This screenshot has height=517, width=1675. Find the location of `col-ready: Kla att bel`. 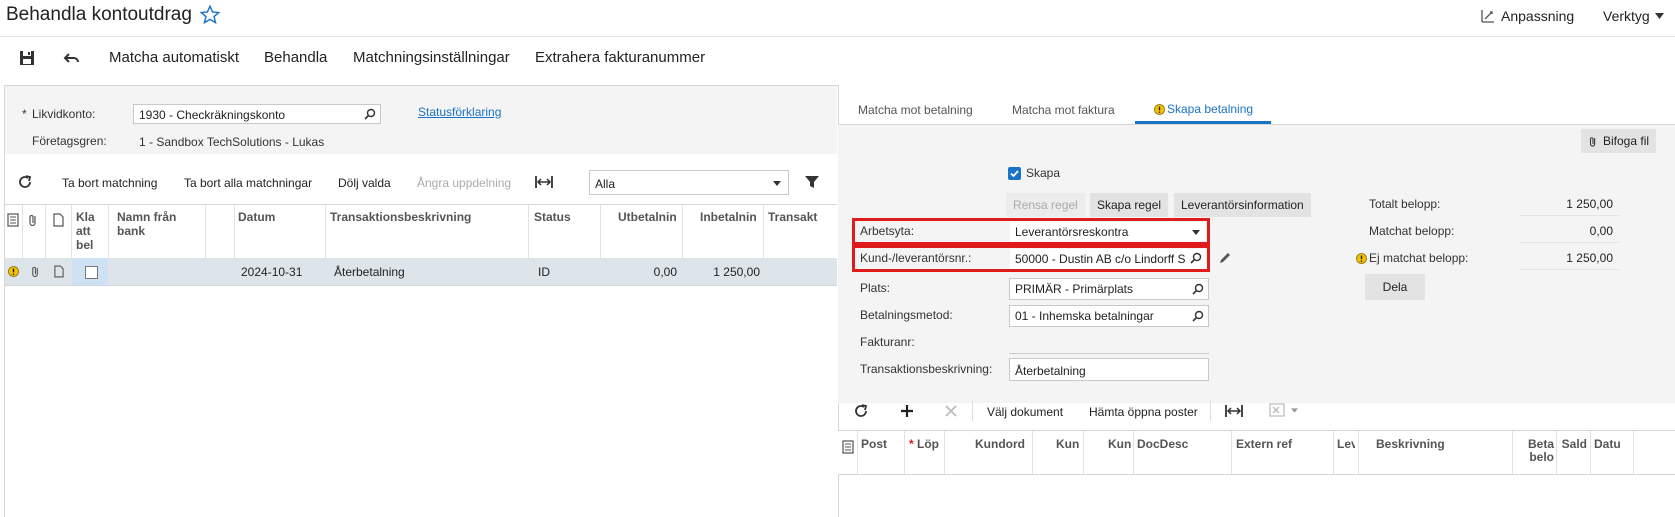

col-ready: Kla att bel is located at coordinates (88, 231).